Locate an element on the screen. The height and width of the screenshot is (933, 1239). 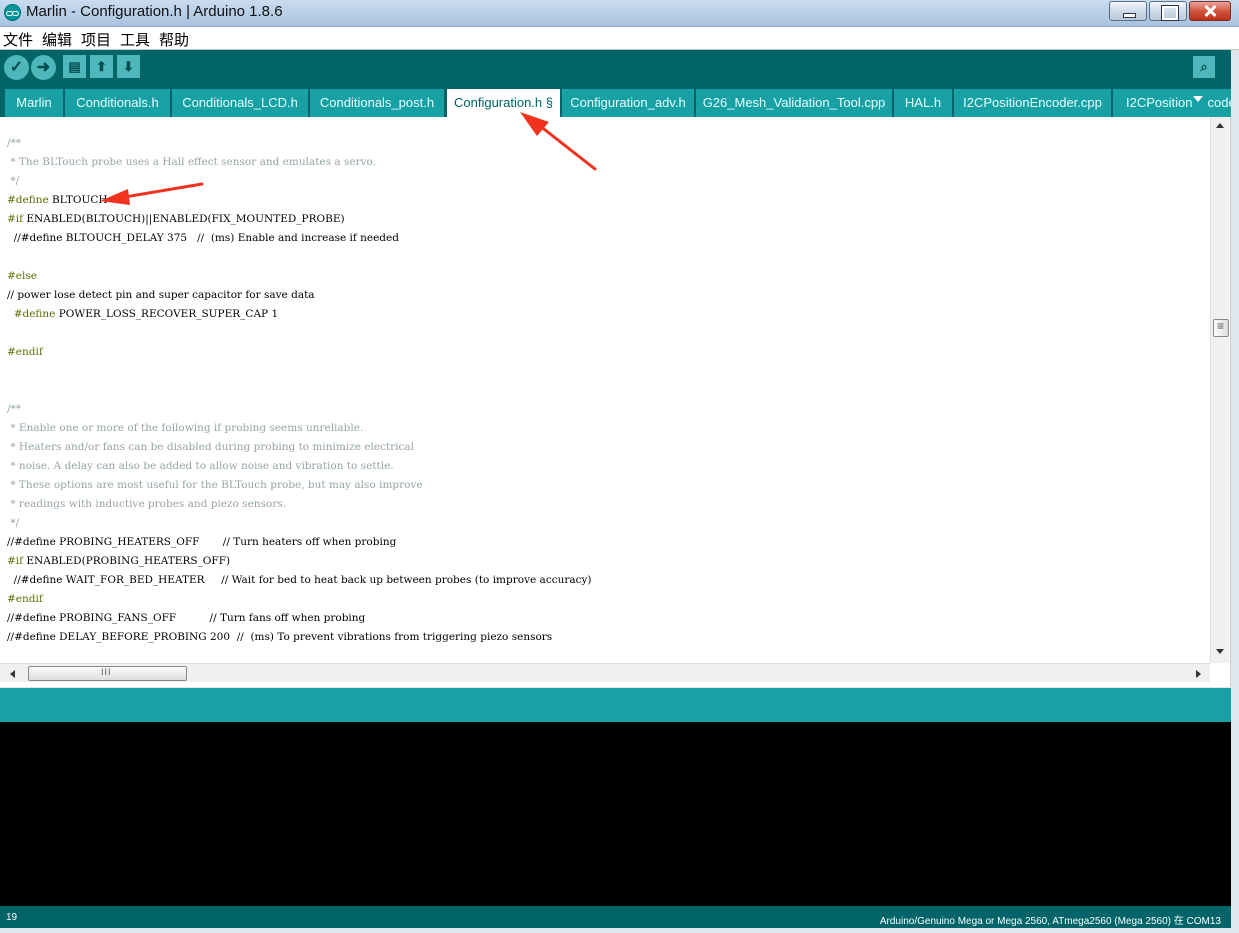
vertical-scroll-thumb is located at coordinates (1221, 328).